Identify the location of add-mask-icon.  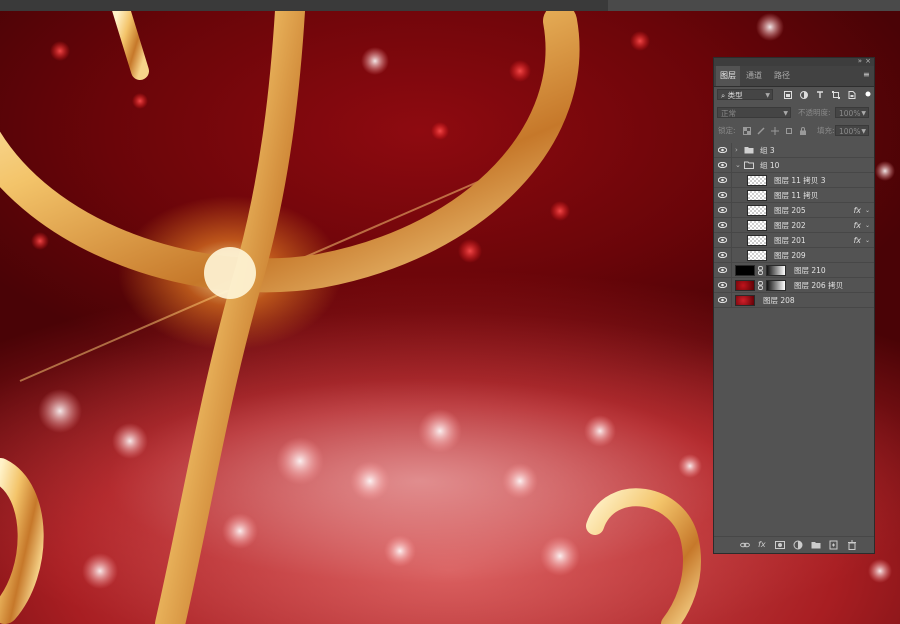
(780, 545).